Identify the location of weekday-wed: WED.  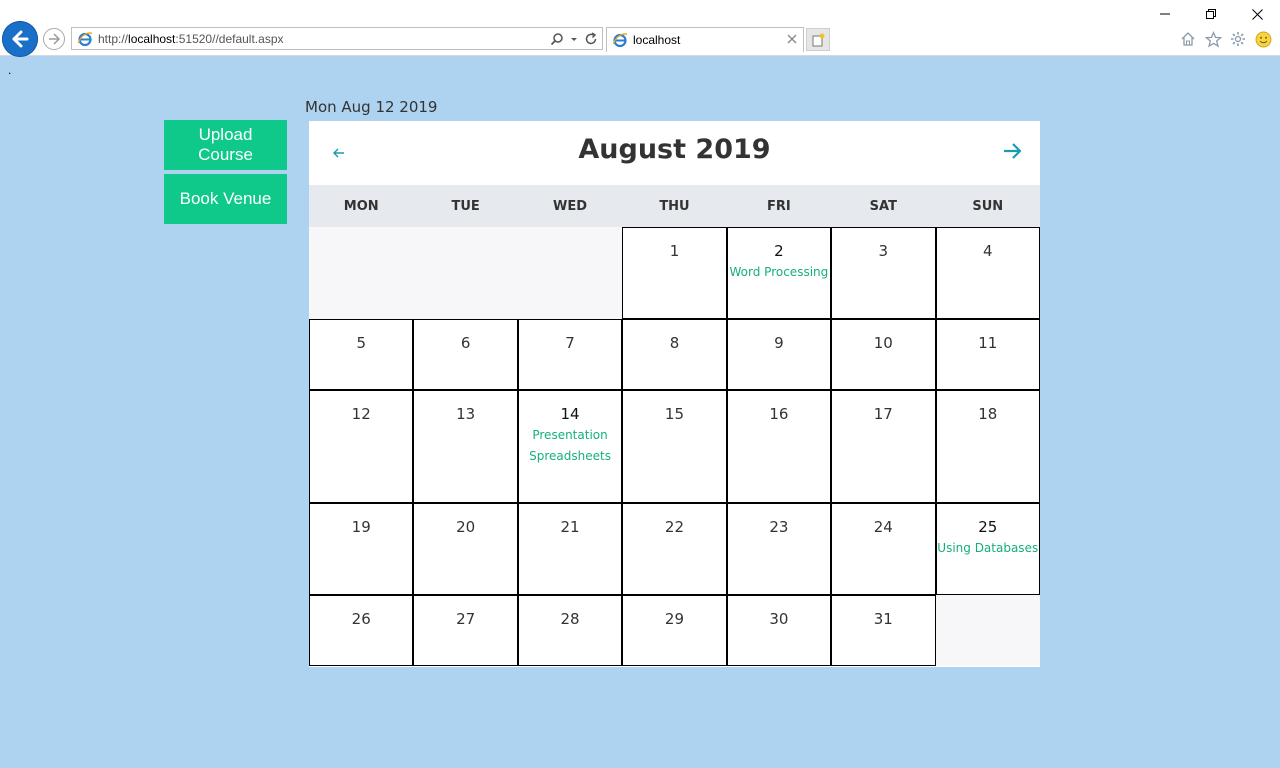
(570, 206).